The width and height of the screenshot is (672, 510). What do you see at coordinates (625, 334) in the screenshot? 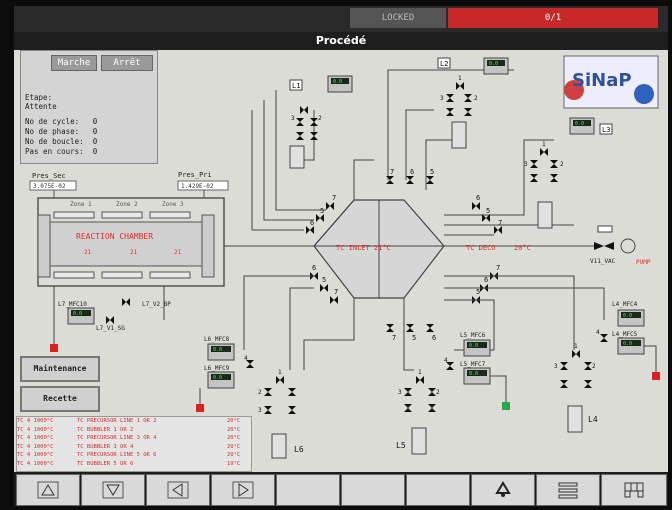
I see `svg-text: L4_MFC5` at bounding box center [625, 334].